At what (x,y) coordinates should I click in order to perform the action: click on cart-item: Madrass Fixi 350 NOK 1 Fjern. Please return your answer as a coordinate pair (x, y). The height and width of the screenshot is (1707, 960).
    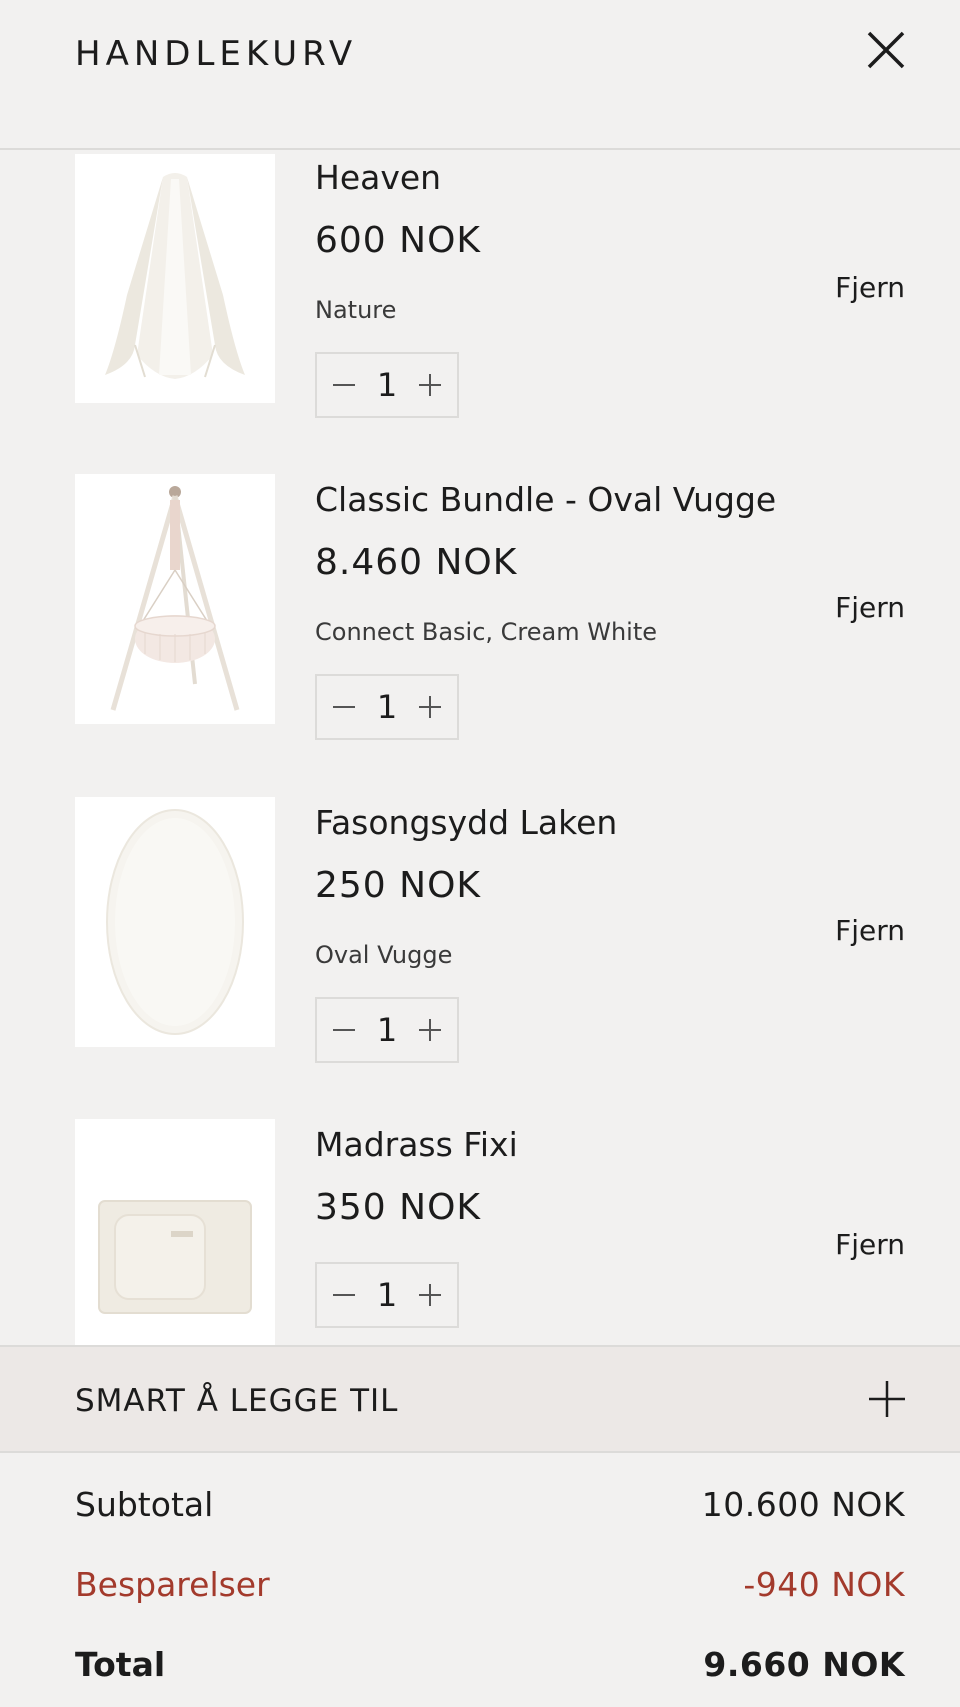
    Looking at the image, I should click on (480, 1232).